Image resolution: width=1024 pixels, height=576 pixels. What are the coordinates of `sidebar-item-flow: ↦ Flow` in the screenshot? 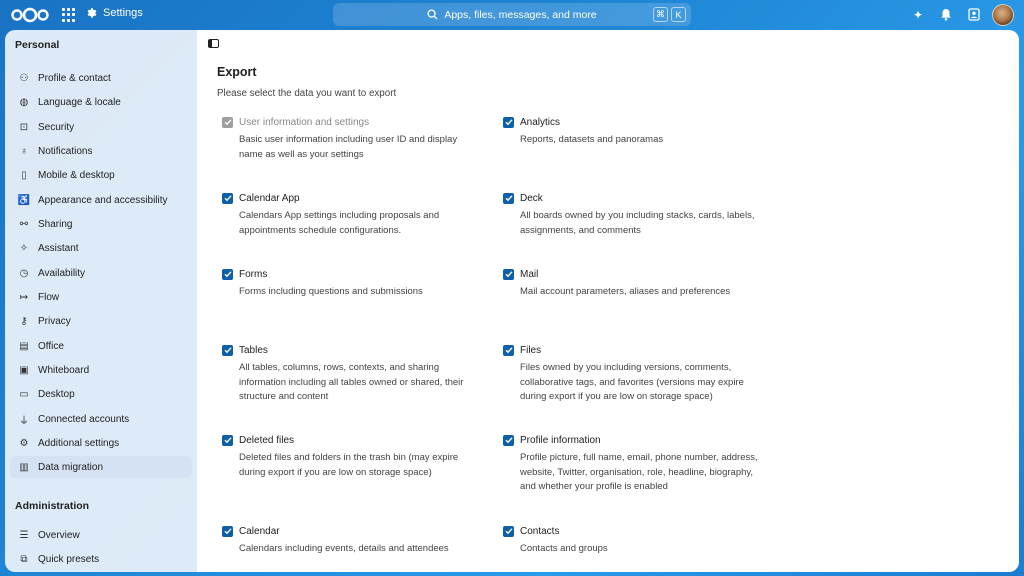 It's located at (101, 297).